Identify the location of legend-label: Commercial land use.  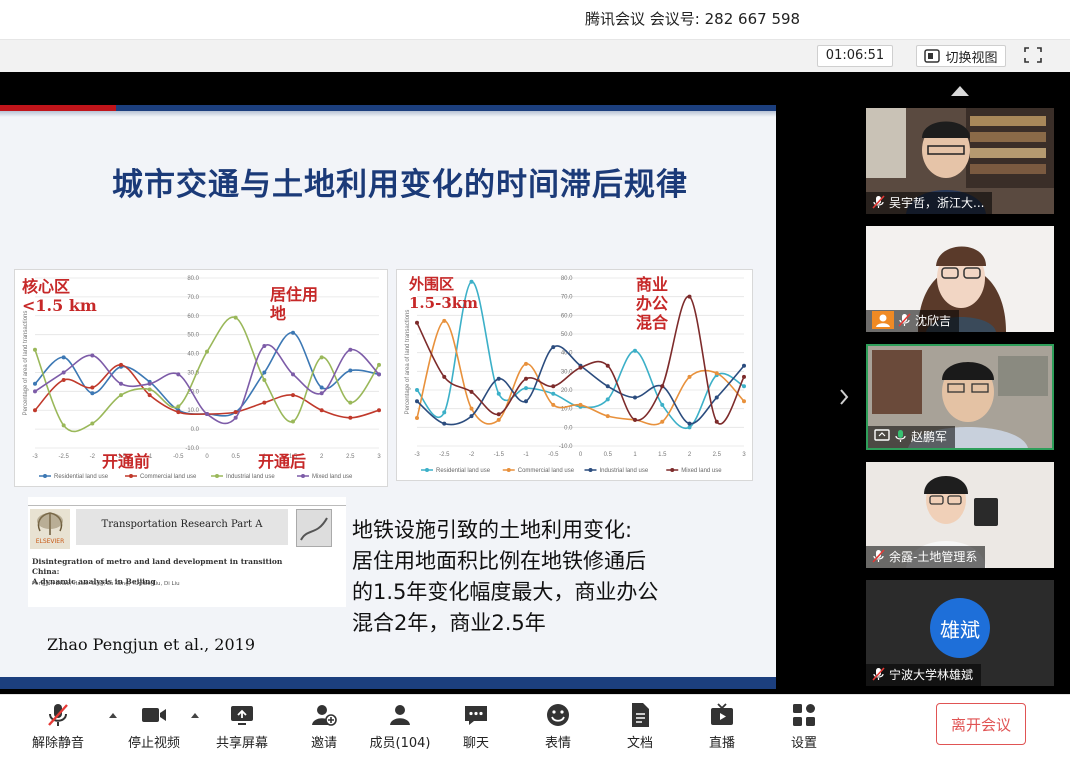
(546, 471).